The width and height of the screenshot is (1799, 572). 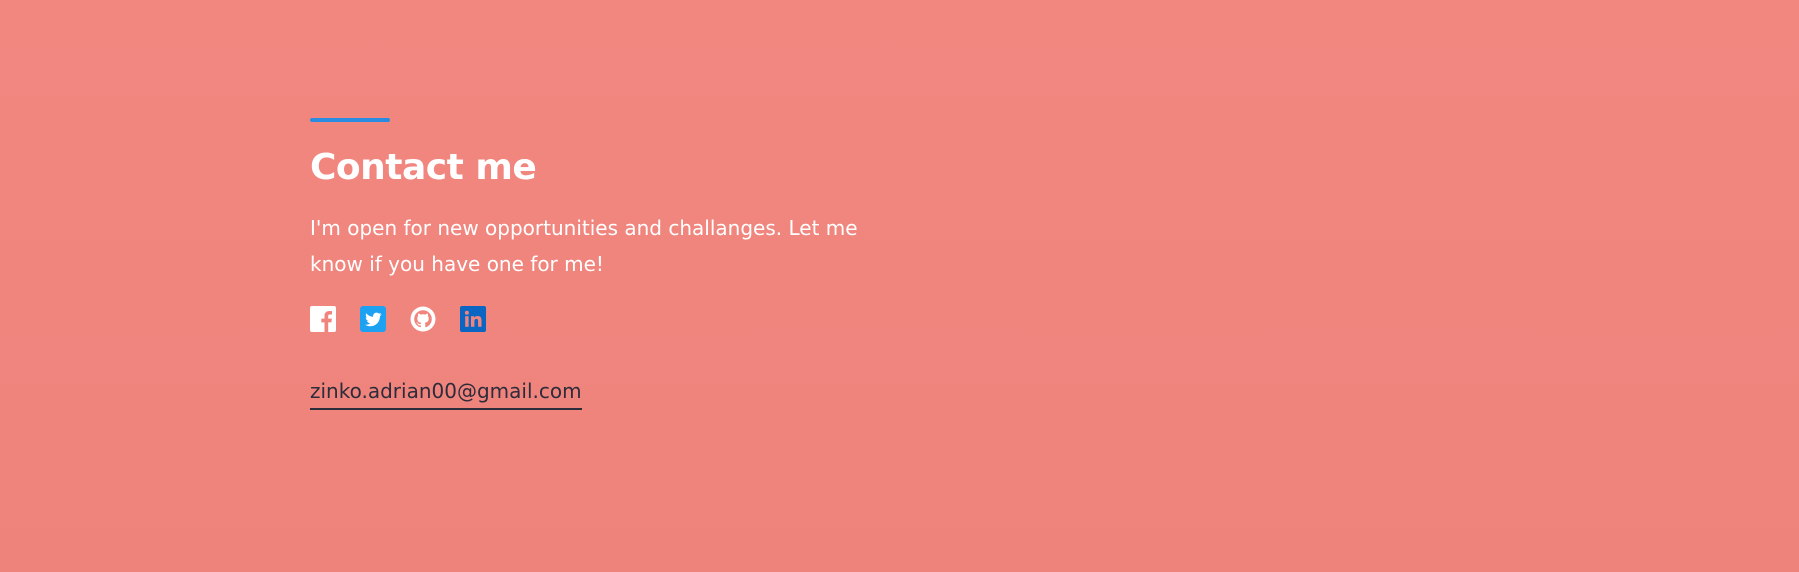 I want to click on linkedin-icon, so click(x=473, y=319).